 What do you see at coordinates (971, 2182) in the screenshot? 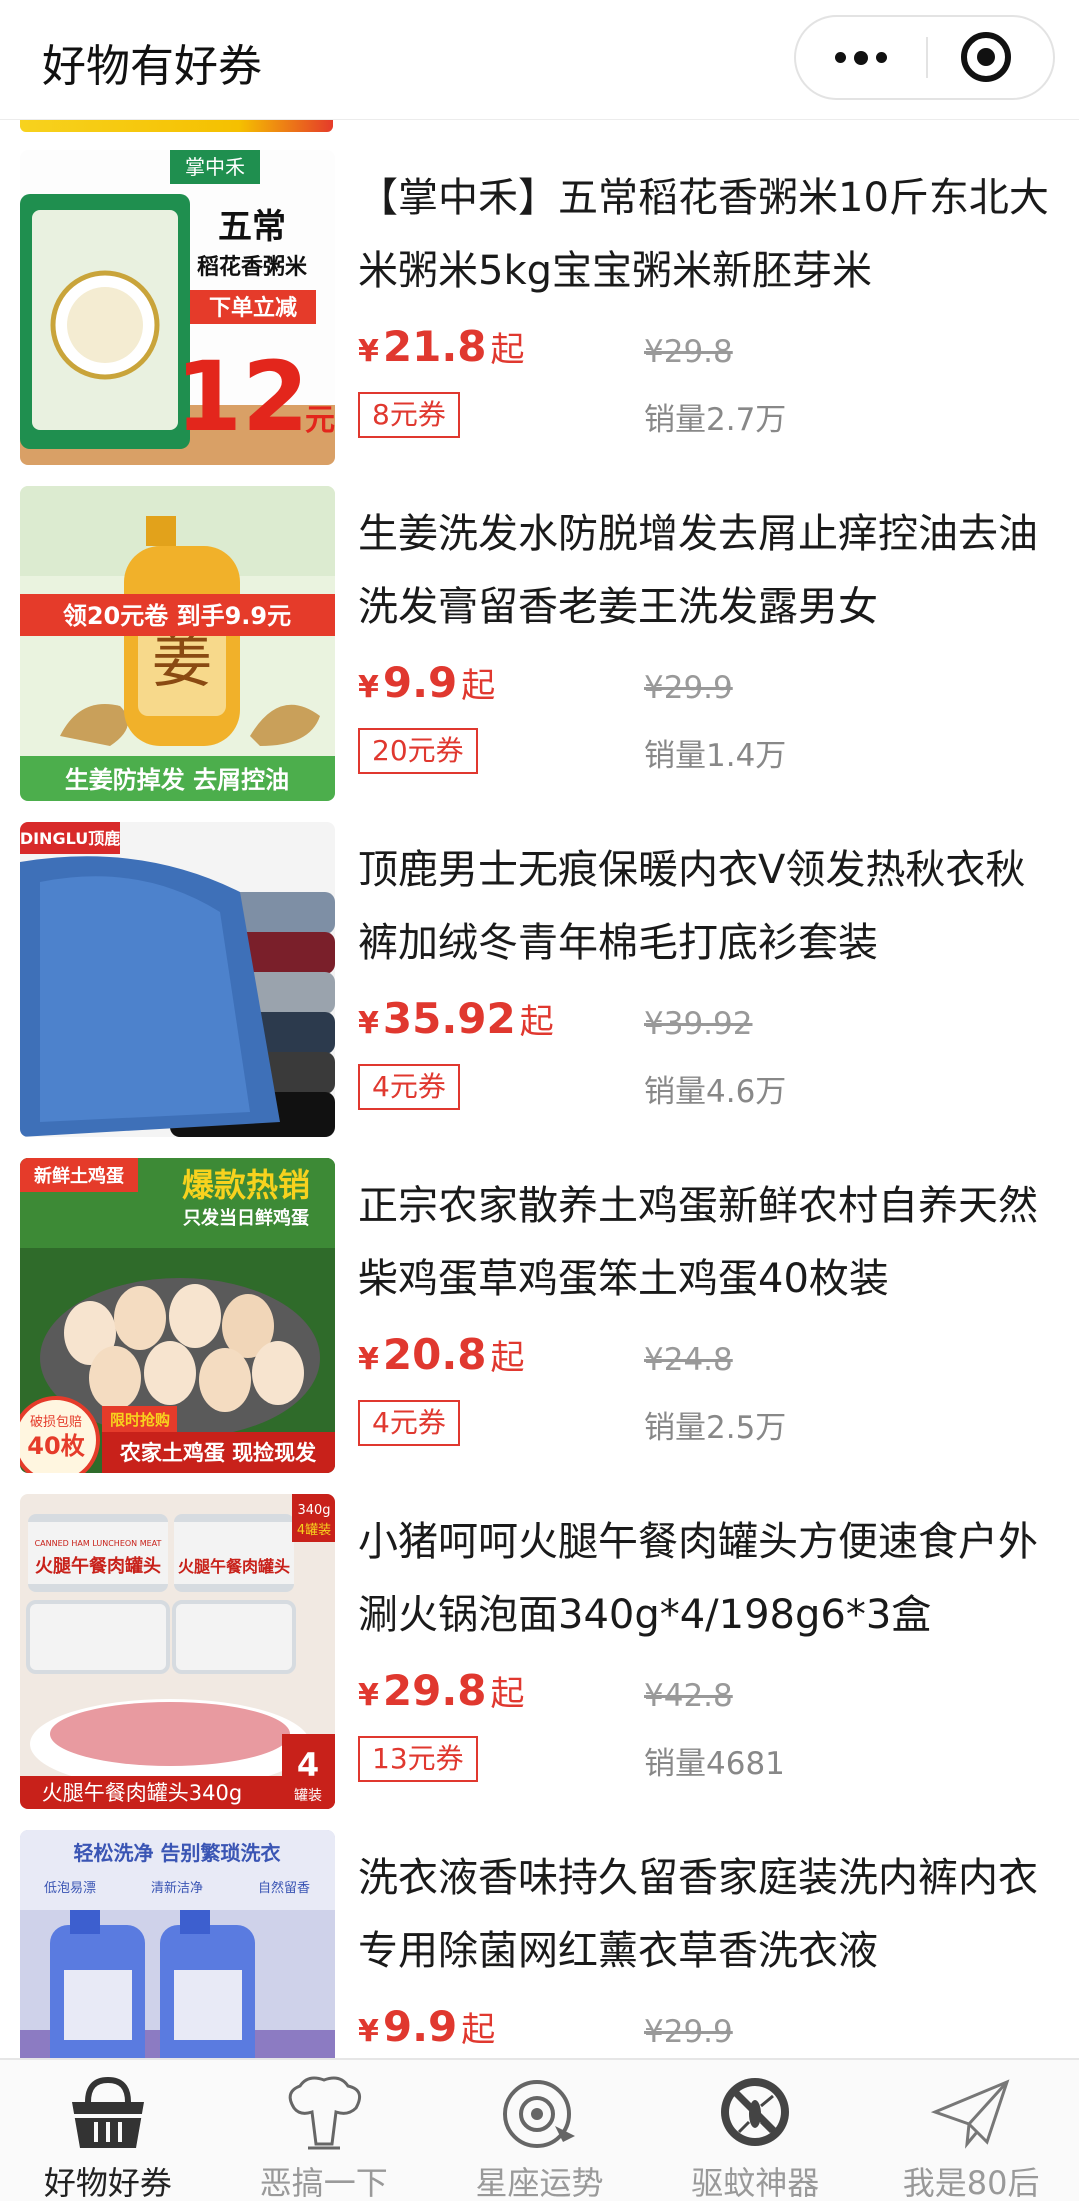
I see `tab-label: 我是80后` at bounding box center [971, 2182].